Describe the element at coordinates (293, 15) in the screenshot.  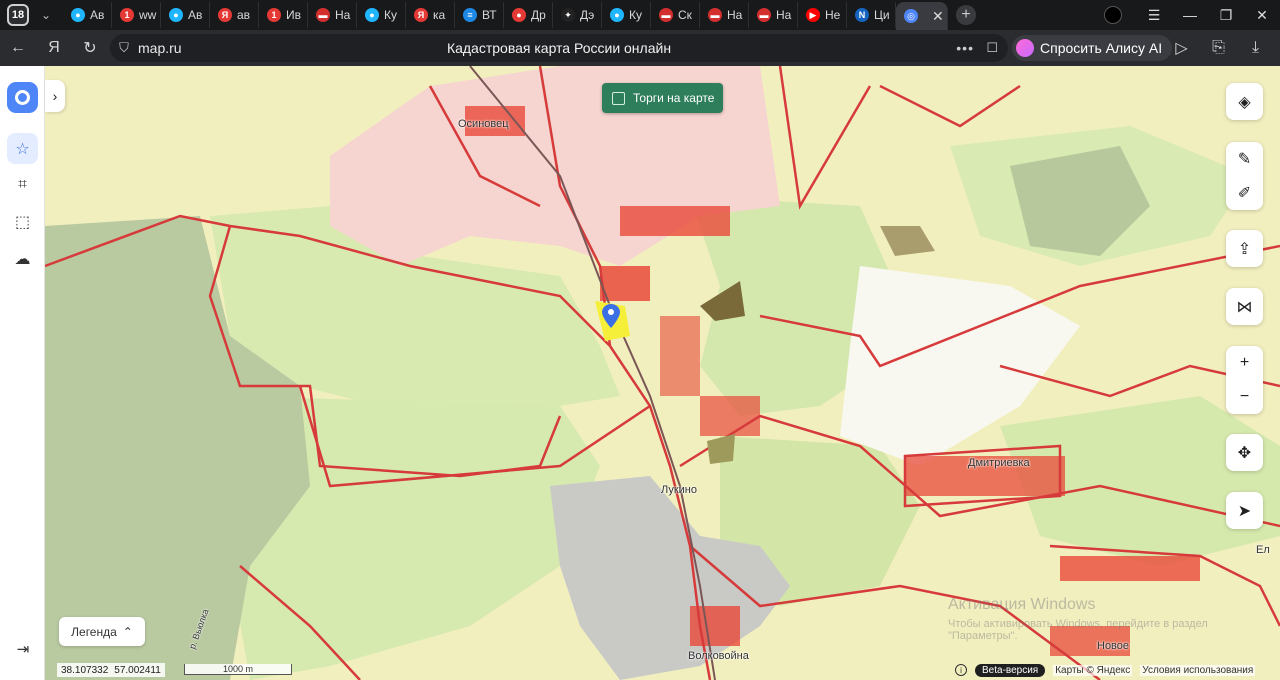
I see `tab-label: Ив` at that location.